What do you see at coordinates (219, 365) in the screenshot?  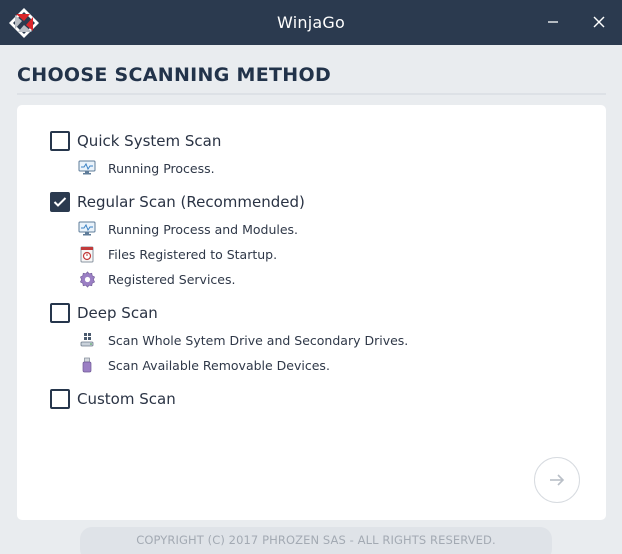 I see `item-label: Scan Available Removable Devices.` at bounding box center [219, 365].